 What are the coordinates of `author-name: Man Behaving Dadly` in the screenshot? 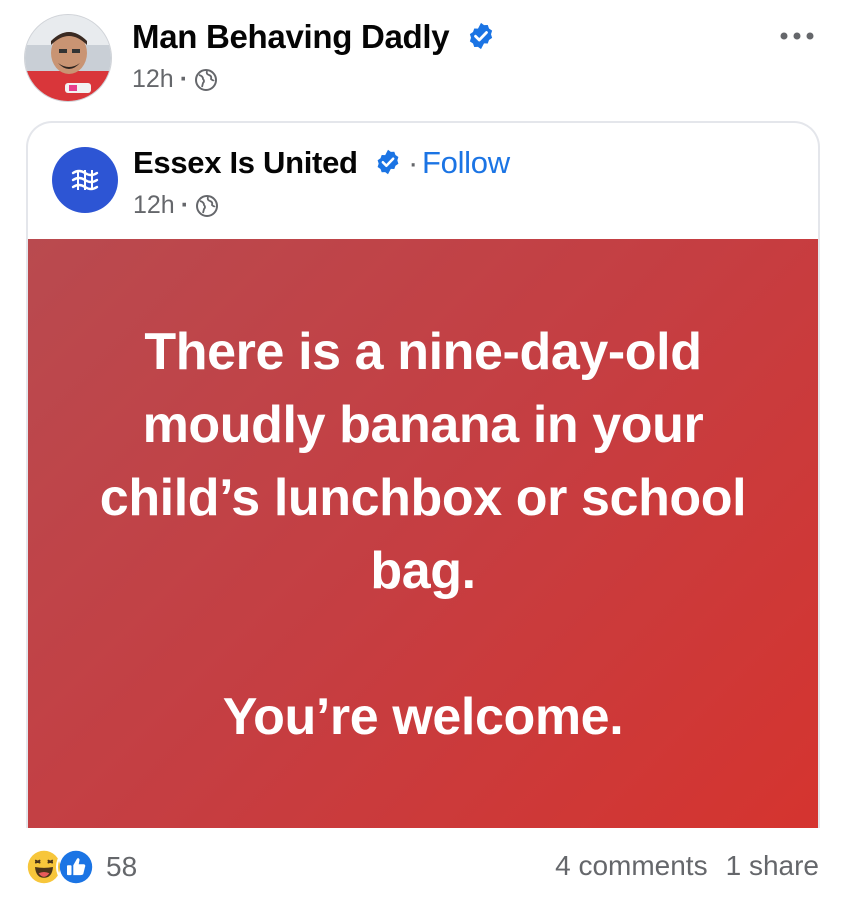 It's located at (314, 38).